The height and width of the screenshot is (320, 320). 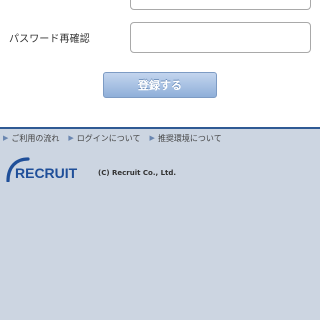 I want to click on footer-link-label: ログインについて, so click(x=108, y=138).